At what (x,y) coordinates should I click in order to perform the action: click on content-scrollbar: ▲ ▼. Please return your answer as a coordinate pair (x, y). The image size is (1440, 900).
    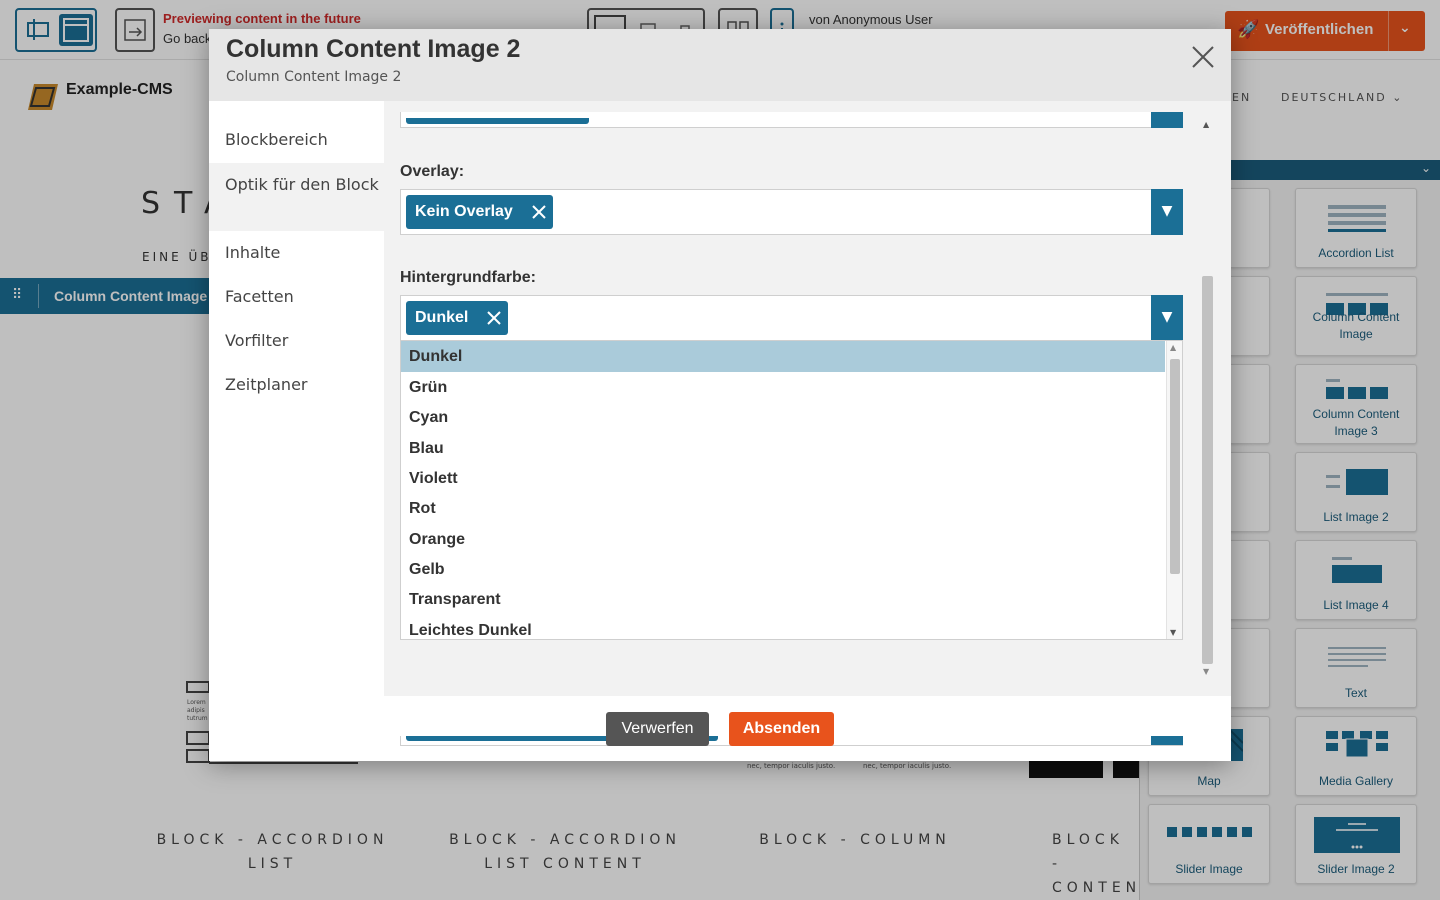
    Looking at the image, I should click on (1207, 398).